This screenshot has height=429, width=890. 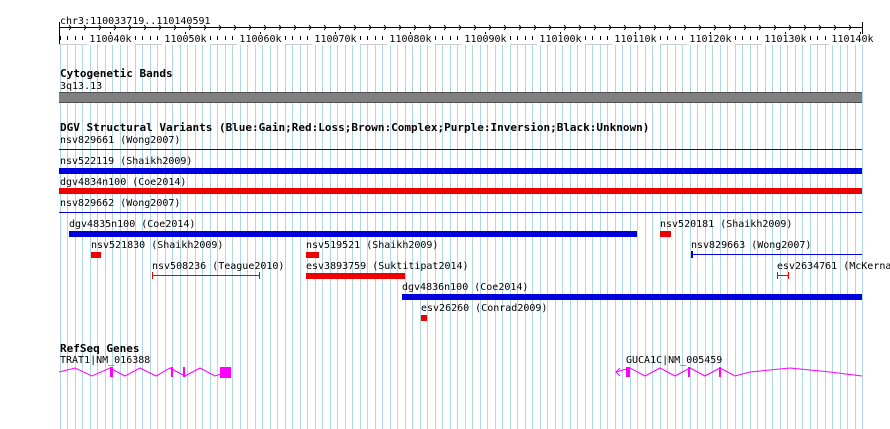 I want to click on gene-trat1, so click(x=144, y=372).